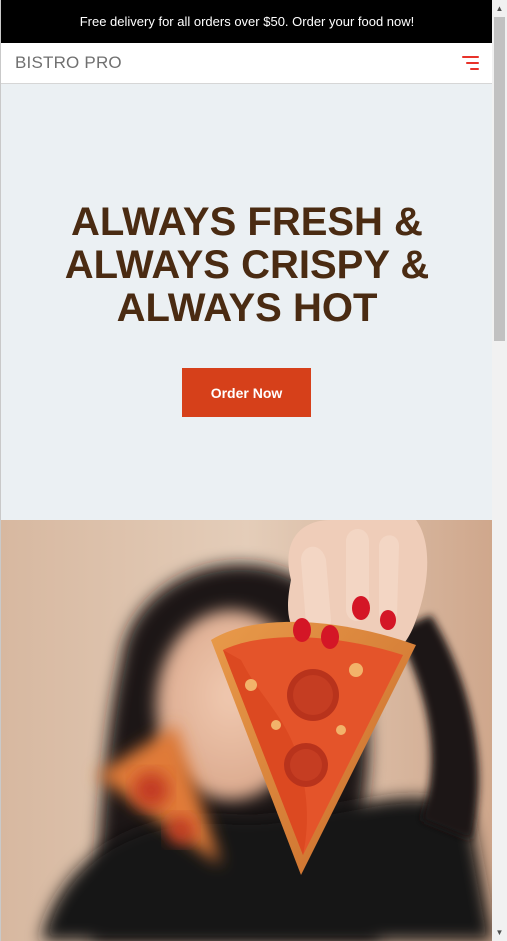 The height and width of the screenshot is (941, 507). Describe the element at coordinates (499, 8) in the screenshot. I see `scroll-up-arrow-icon: ▲` at that location.